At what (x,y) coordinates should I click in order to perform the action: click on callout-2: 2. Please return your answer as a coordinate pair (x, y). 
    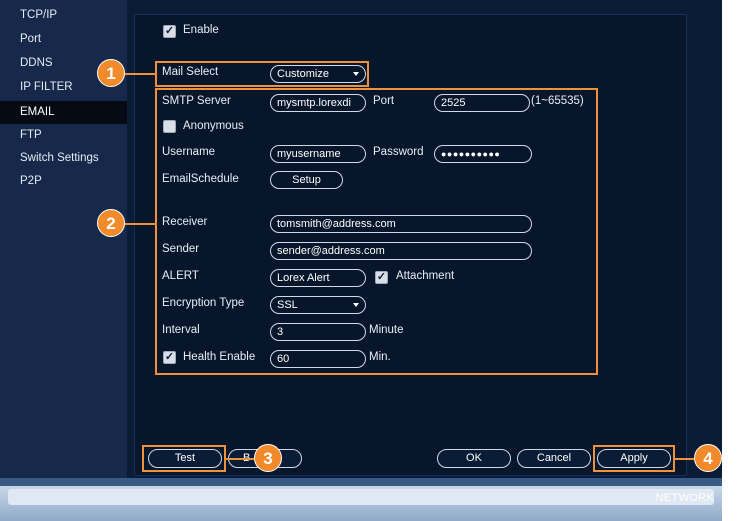
    Looking at the image, I should click on (111, 223).